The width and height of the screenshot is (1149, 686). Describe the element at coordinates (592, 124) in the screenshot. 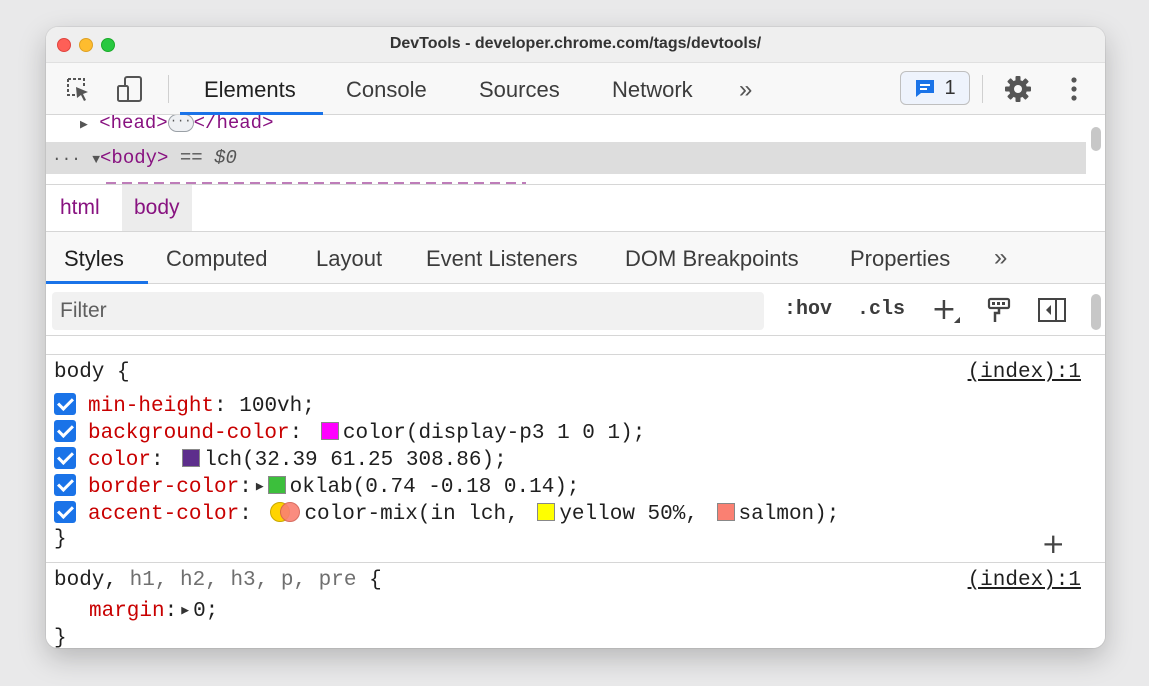

I see `dom-node-head: ▶ <head> ··· </head>` at that location.